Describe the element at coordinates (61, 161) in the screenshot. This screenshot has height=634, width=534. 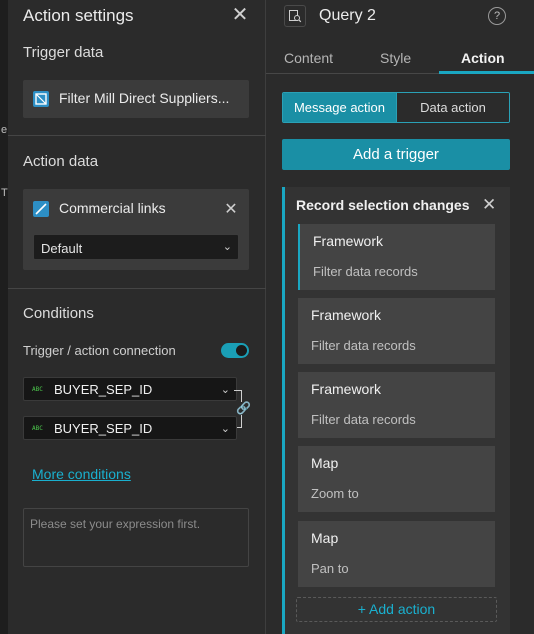
I see `action-data-heading: Action data` at that location.